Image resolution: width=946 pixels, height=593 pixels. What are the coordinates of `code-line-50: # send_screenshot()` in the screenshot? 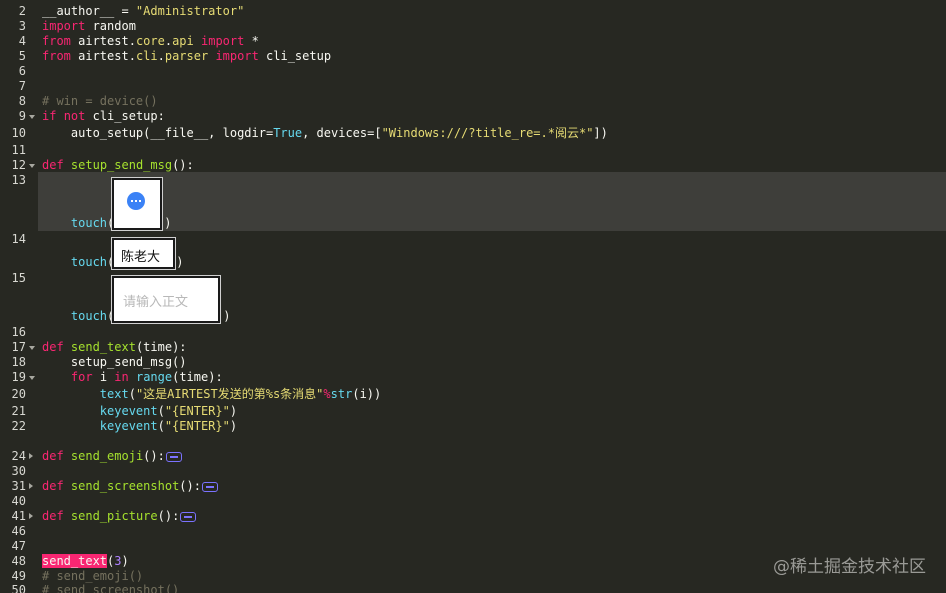 It's located at (110, 588).